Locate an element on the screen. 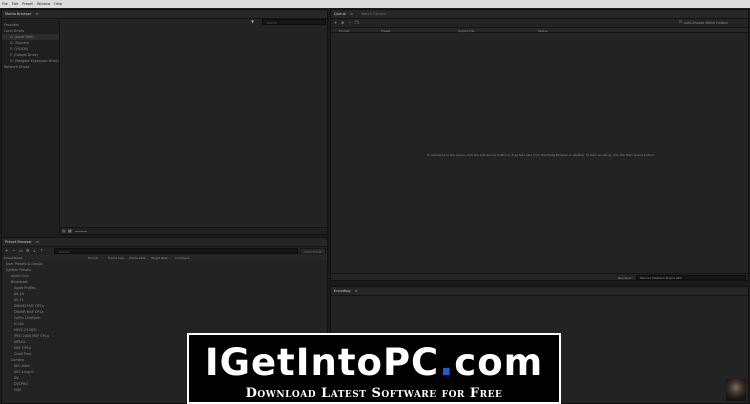 The width and height of the screenshot is (750, 404). list-view-icon: ▤ is located at coordinates (64, 230).